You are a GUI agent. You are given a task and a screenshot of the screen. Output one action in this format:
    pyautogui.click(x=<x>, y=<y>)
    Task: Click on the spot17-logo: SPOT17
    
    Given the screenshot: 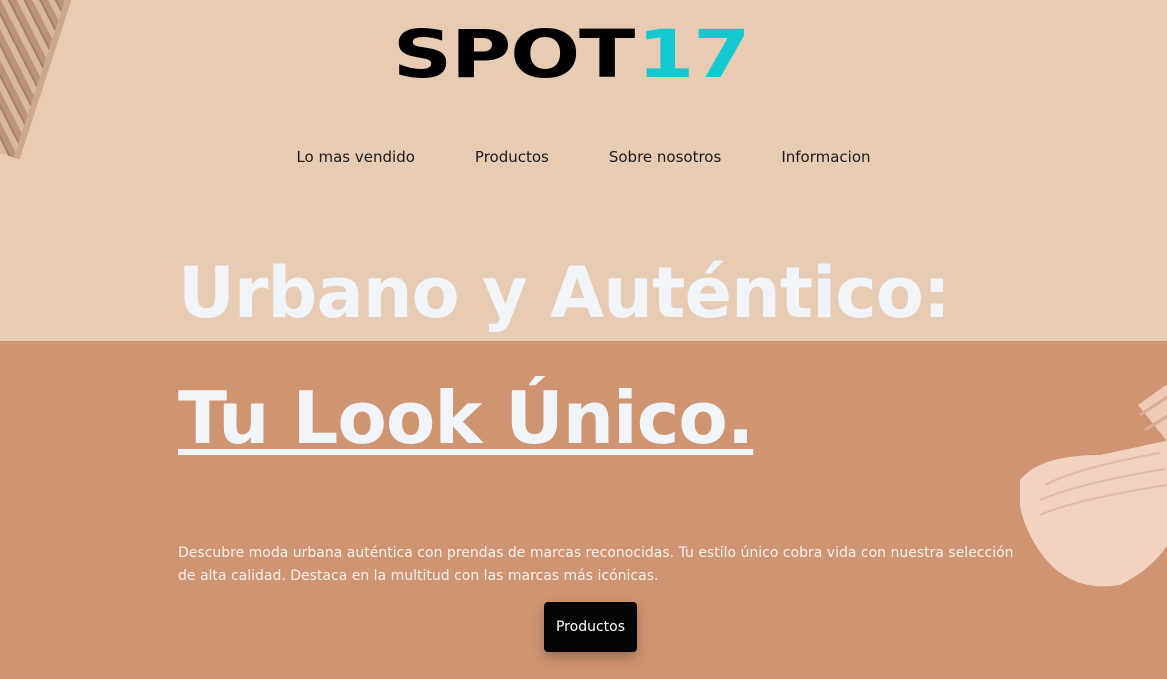 What is the action you would take?
    pyautogui.click(x=583, y=55)
    